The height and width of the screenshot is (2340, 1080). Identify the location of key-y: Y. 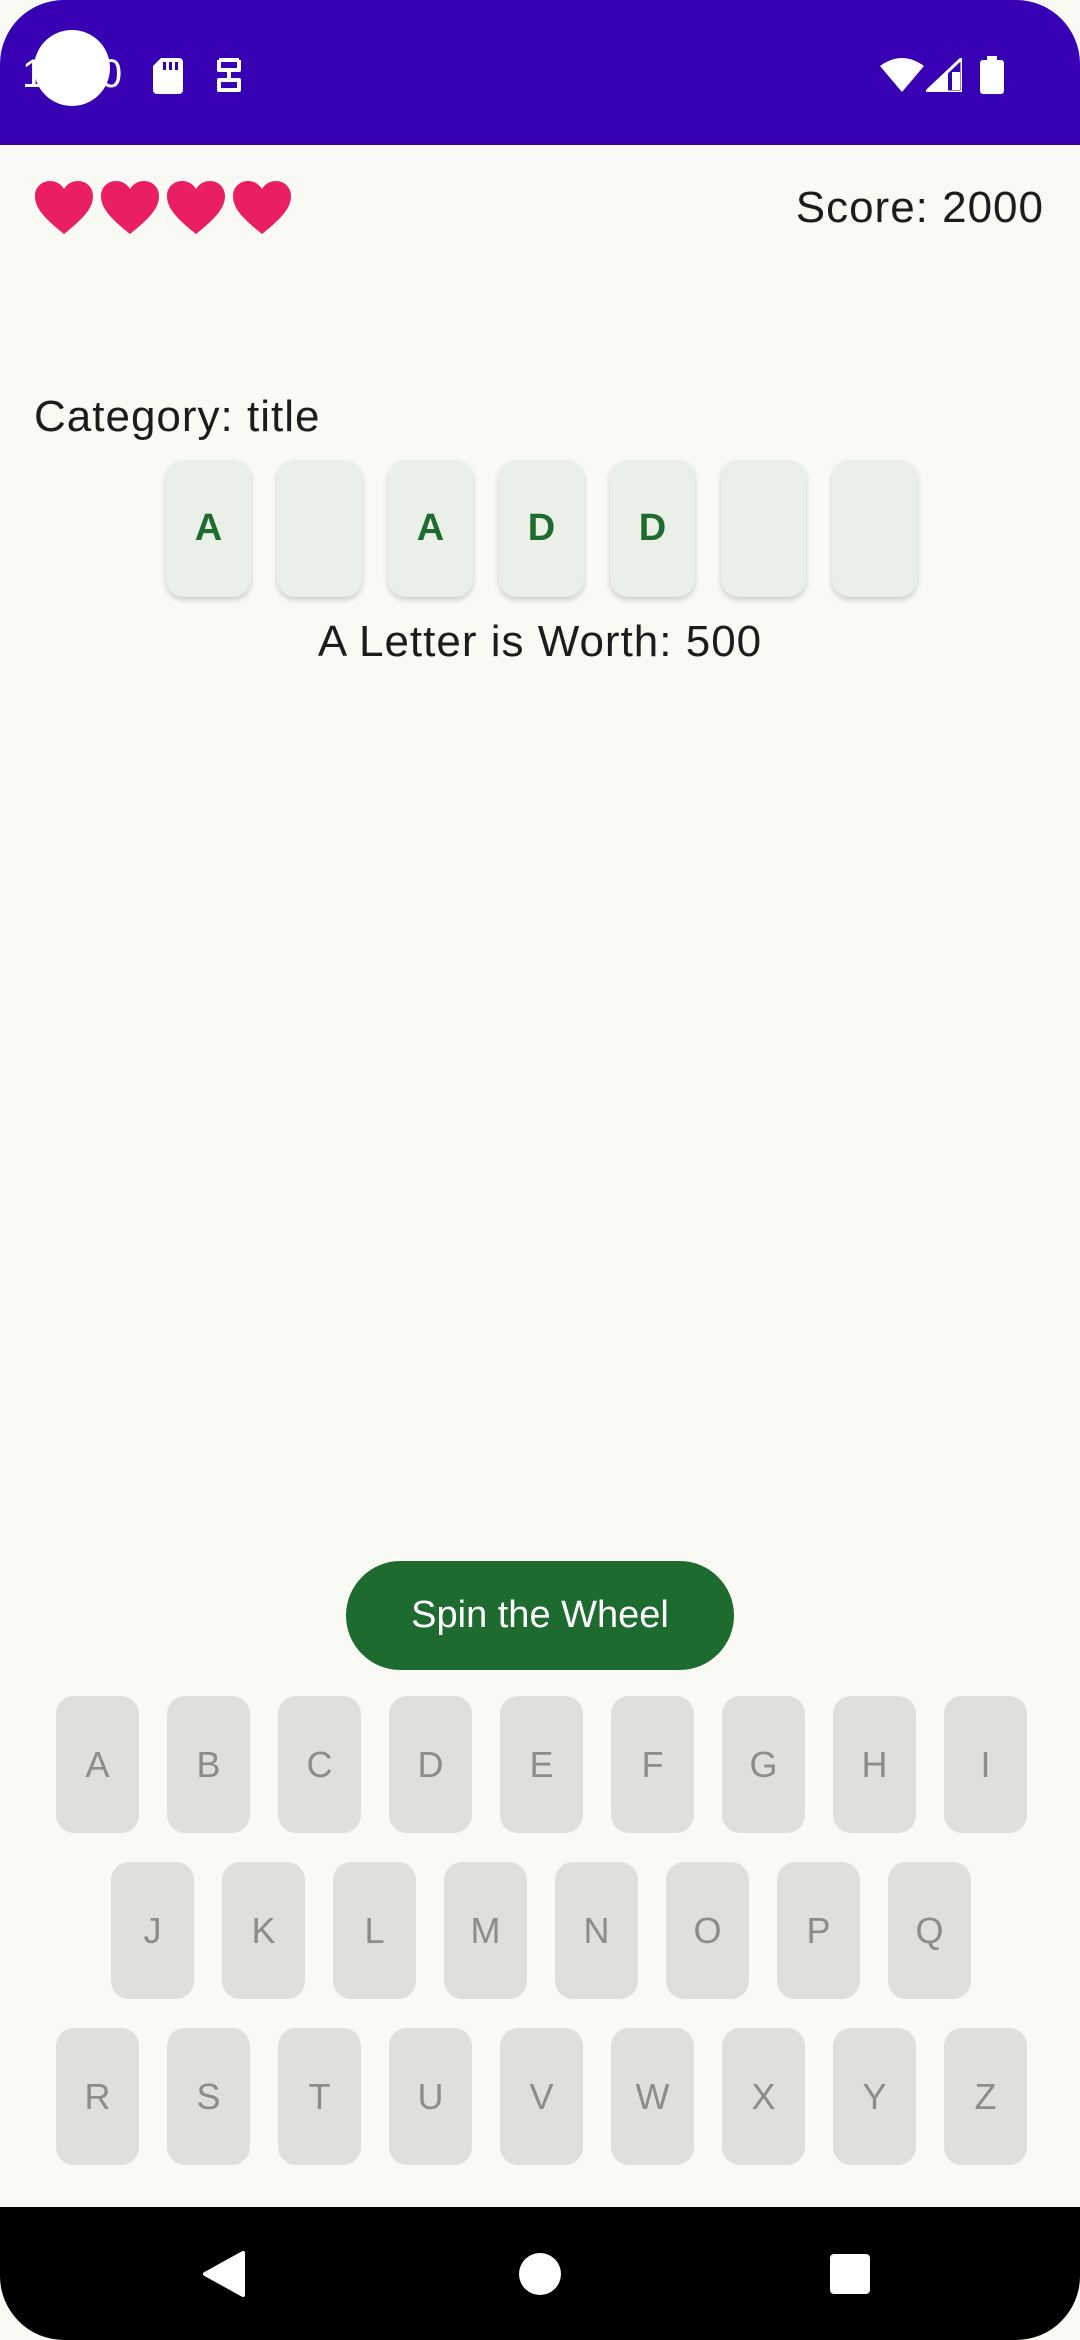
(874, 2096).